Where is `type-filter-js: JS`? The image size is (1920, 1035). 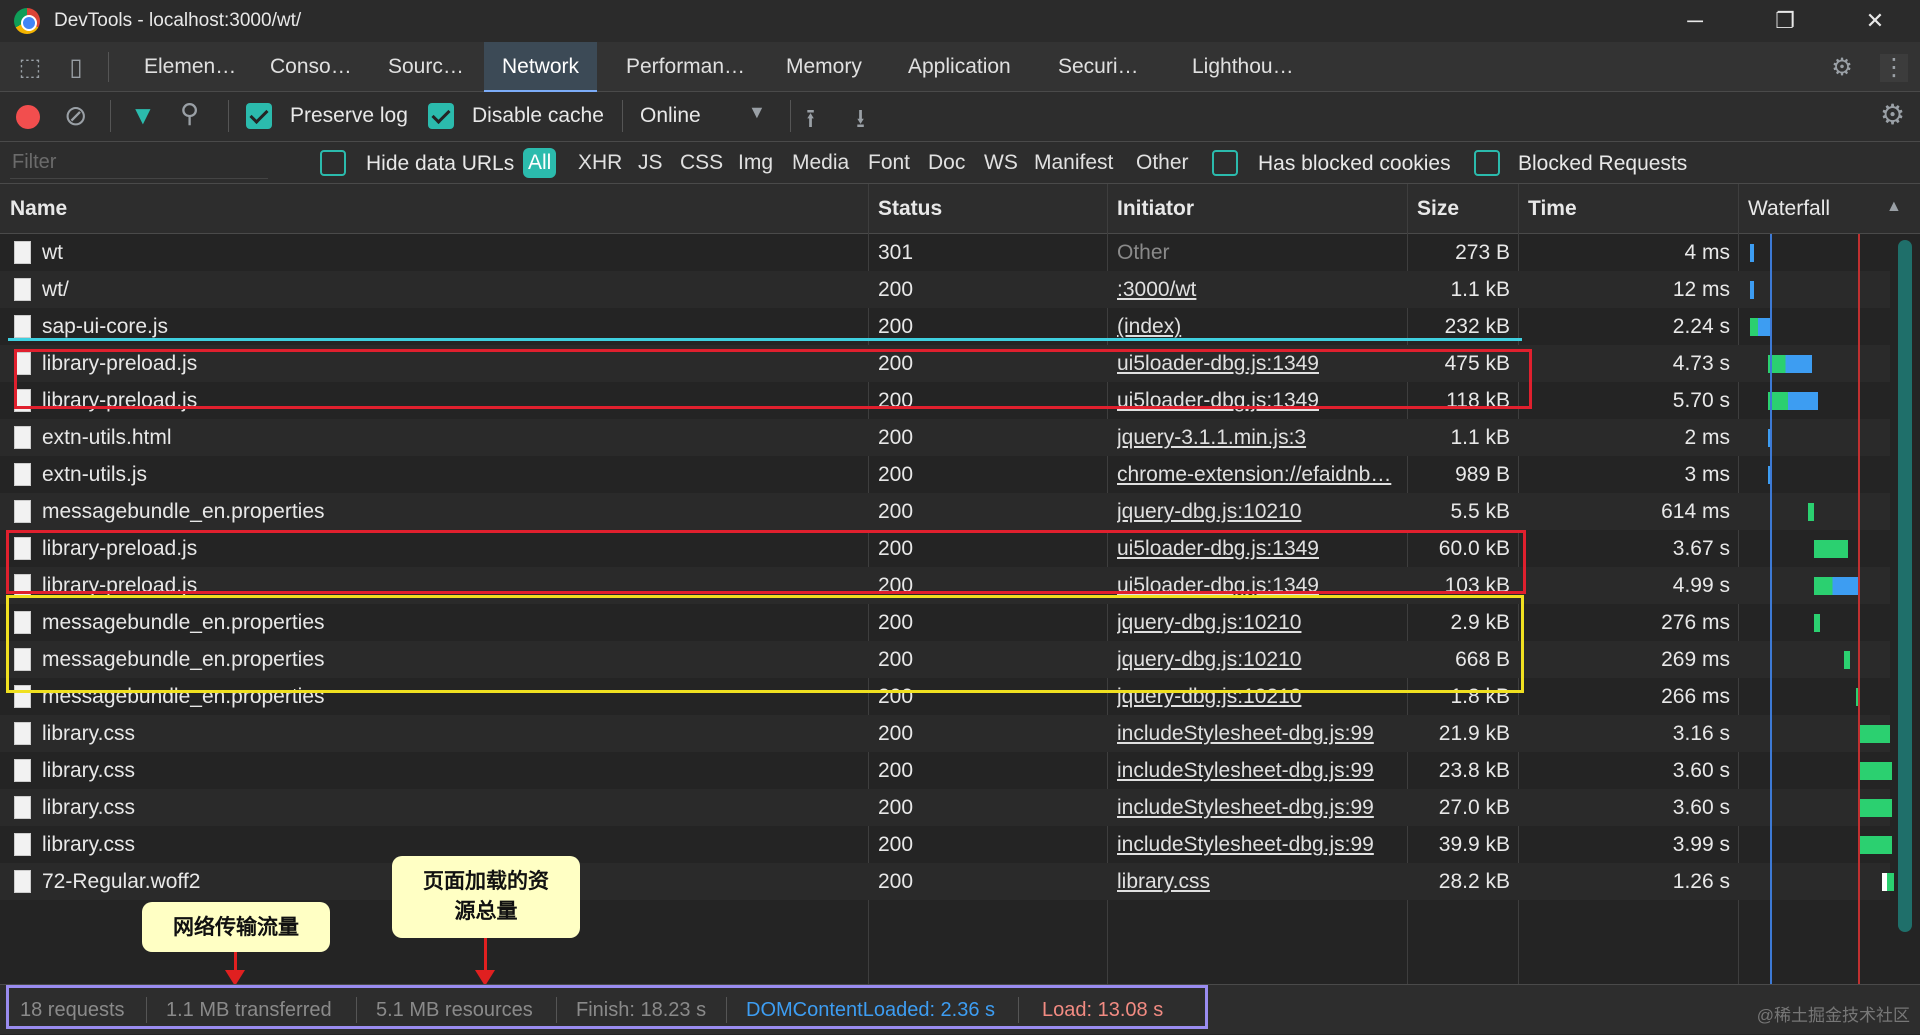 type-filter-js: JS is located at coordinates (650, 163).